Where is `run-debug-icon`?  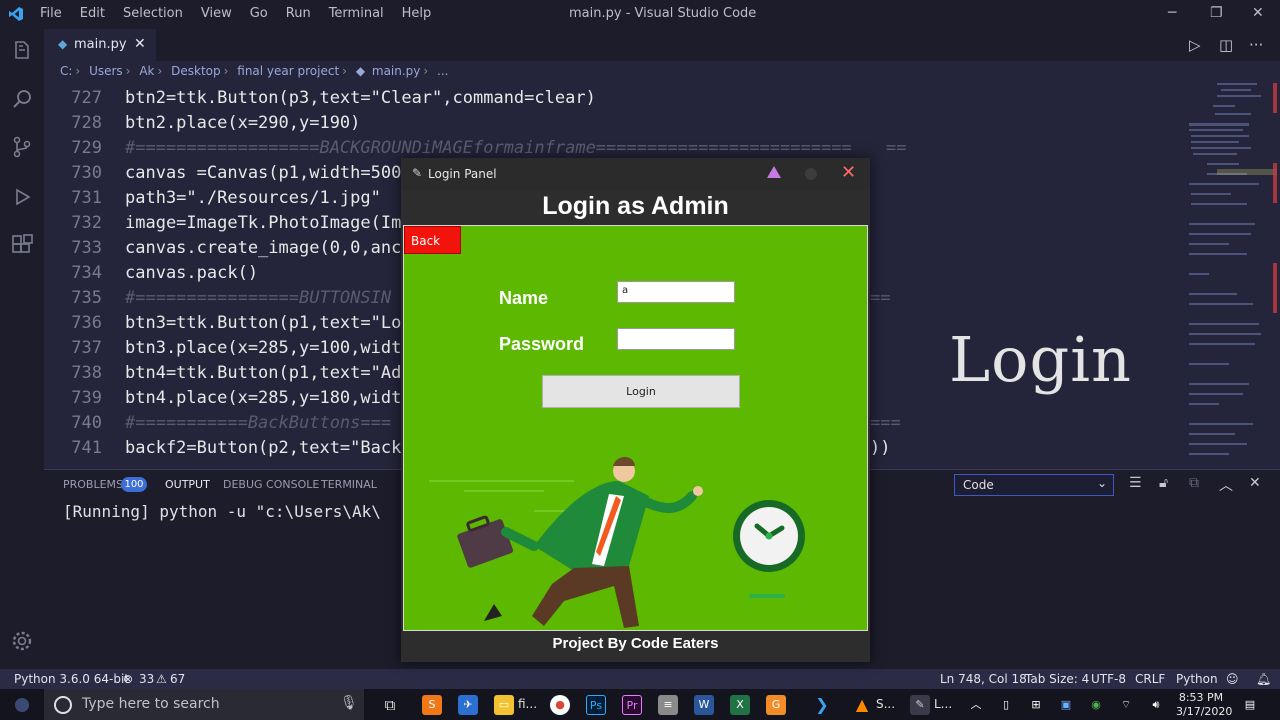
run-debug-icon is located at coordinates (22, 197).